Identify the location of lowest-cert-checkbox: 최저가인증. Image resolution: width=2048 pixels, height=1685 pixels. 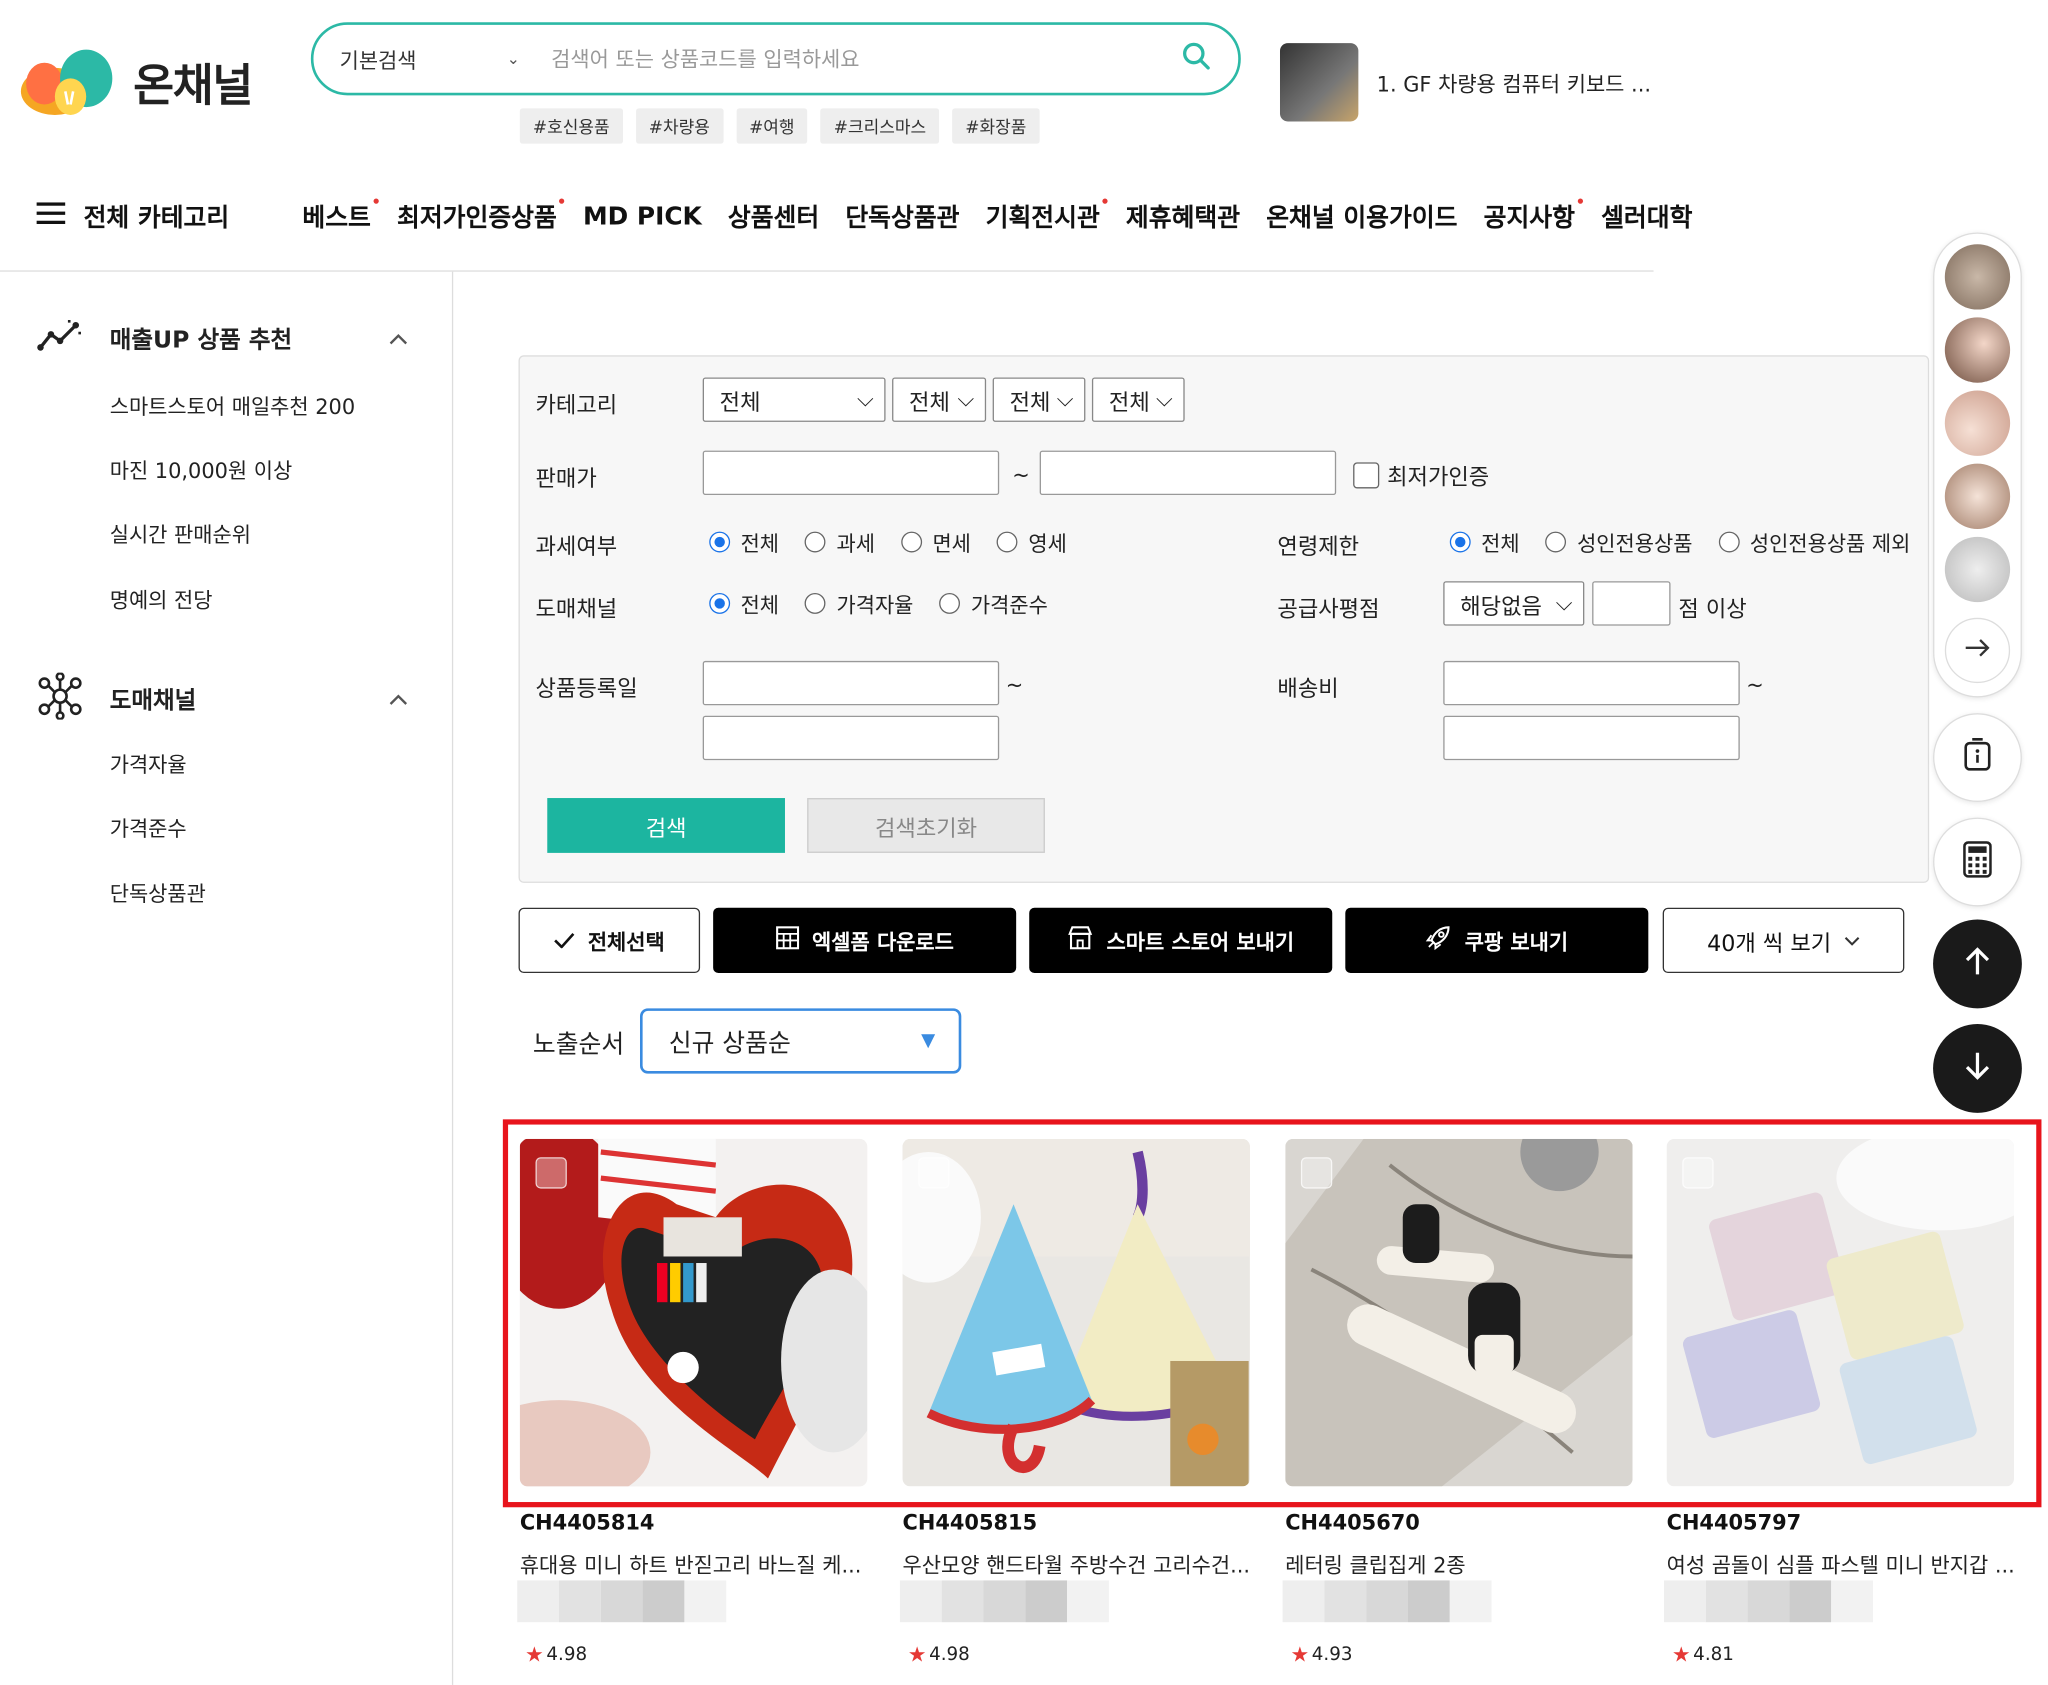
(1421, 474).